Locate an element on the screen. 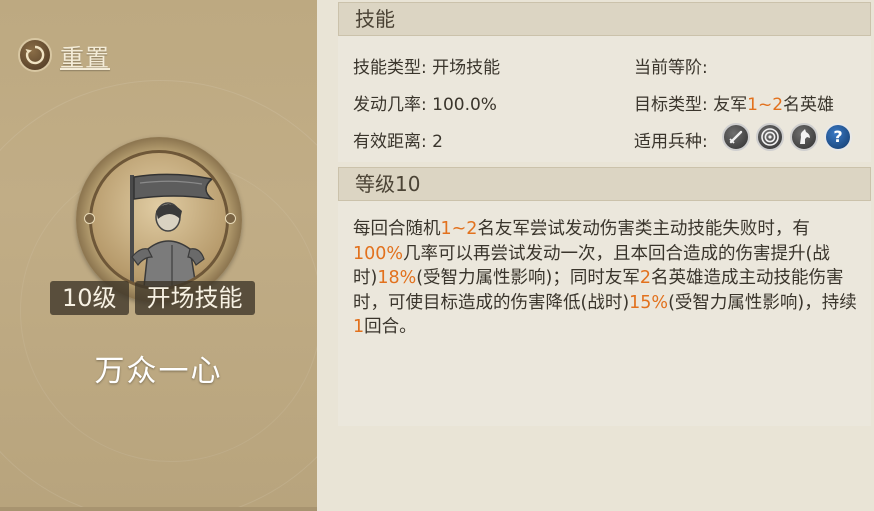 The height and width of the screenshot is (511, 874). skill-type-row: 技能类型: 开场技能 is located at coordinates (426, 65).